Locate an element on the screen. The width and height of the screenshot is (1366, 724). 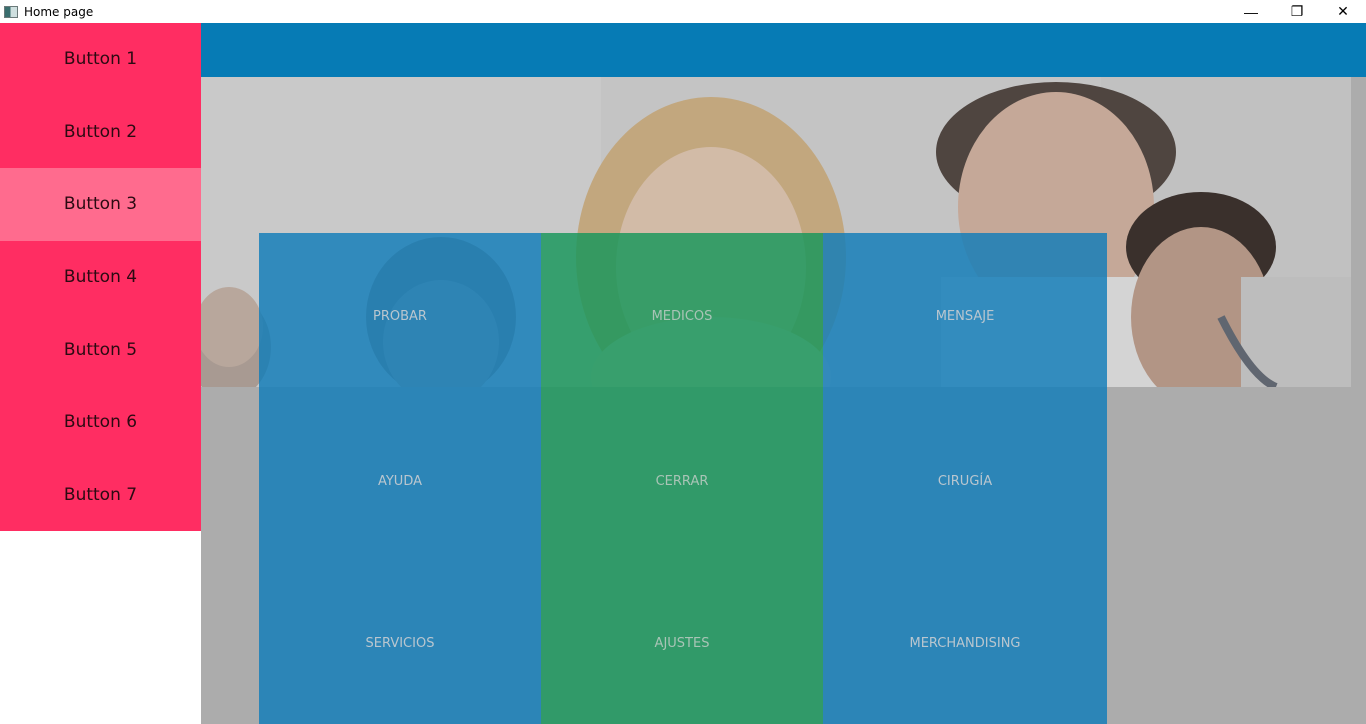
tile-mensaje: MENSAJE is located at coordinates (965, 316).